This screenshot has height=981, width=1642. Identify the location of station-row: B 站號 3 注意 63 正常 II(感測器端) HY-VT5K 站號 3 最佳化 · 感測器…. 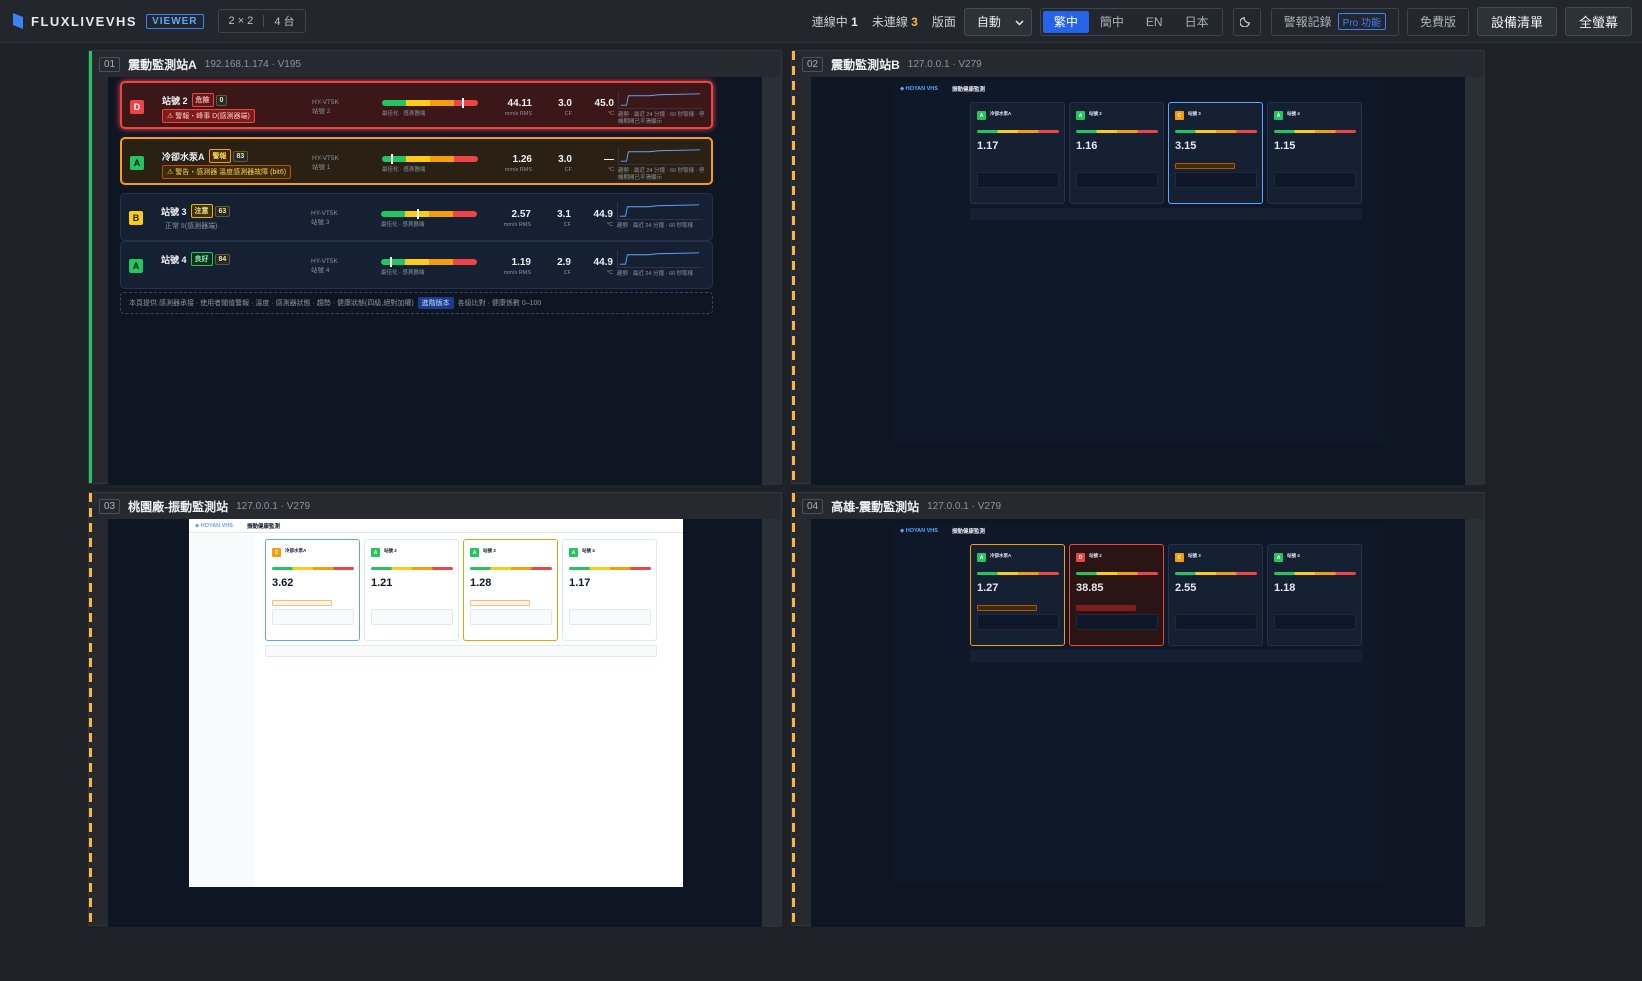
(416, 217).